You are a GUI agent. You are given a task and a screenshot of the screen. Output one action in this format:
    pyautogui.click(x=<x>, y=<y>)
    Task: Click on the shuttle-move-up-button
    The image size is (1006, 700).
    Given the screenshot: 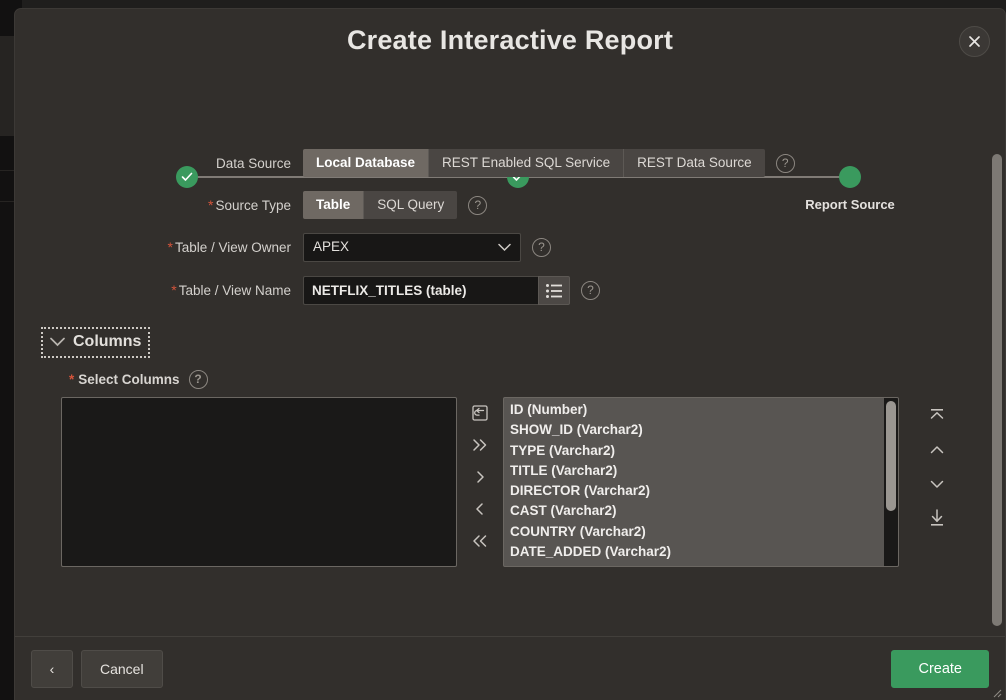 What is the action you would take?
    pyautogui.click(x=937, y=450)
    